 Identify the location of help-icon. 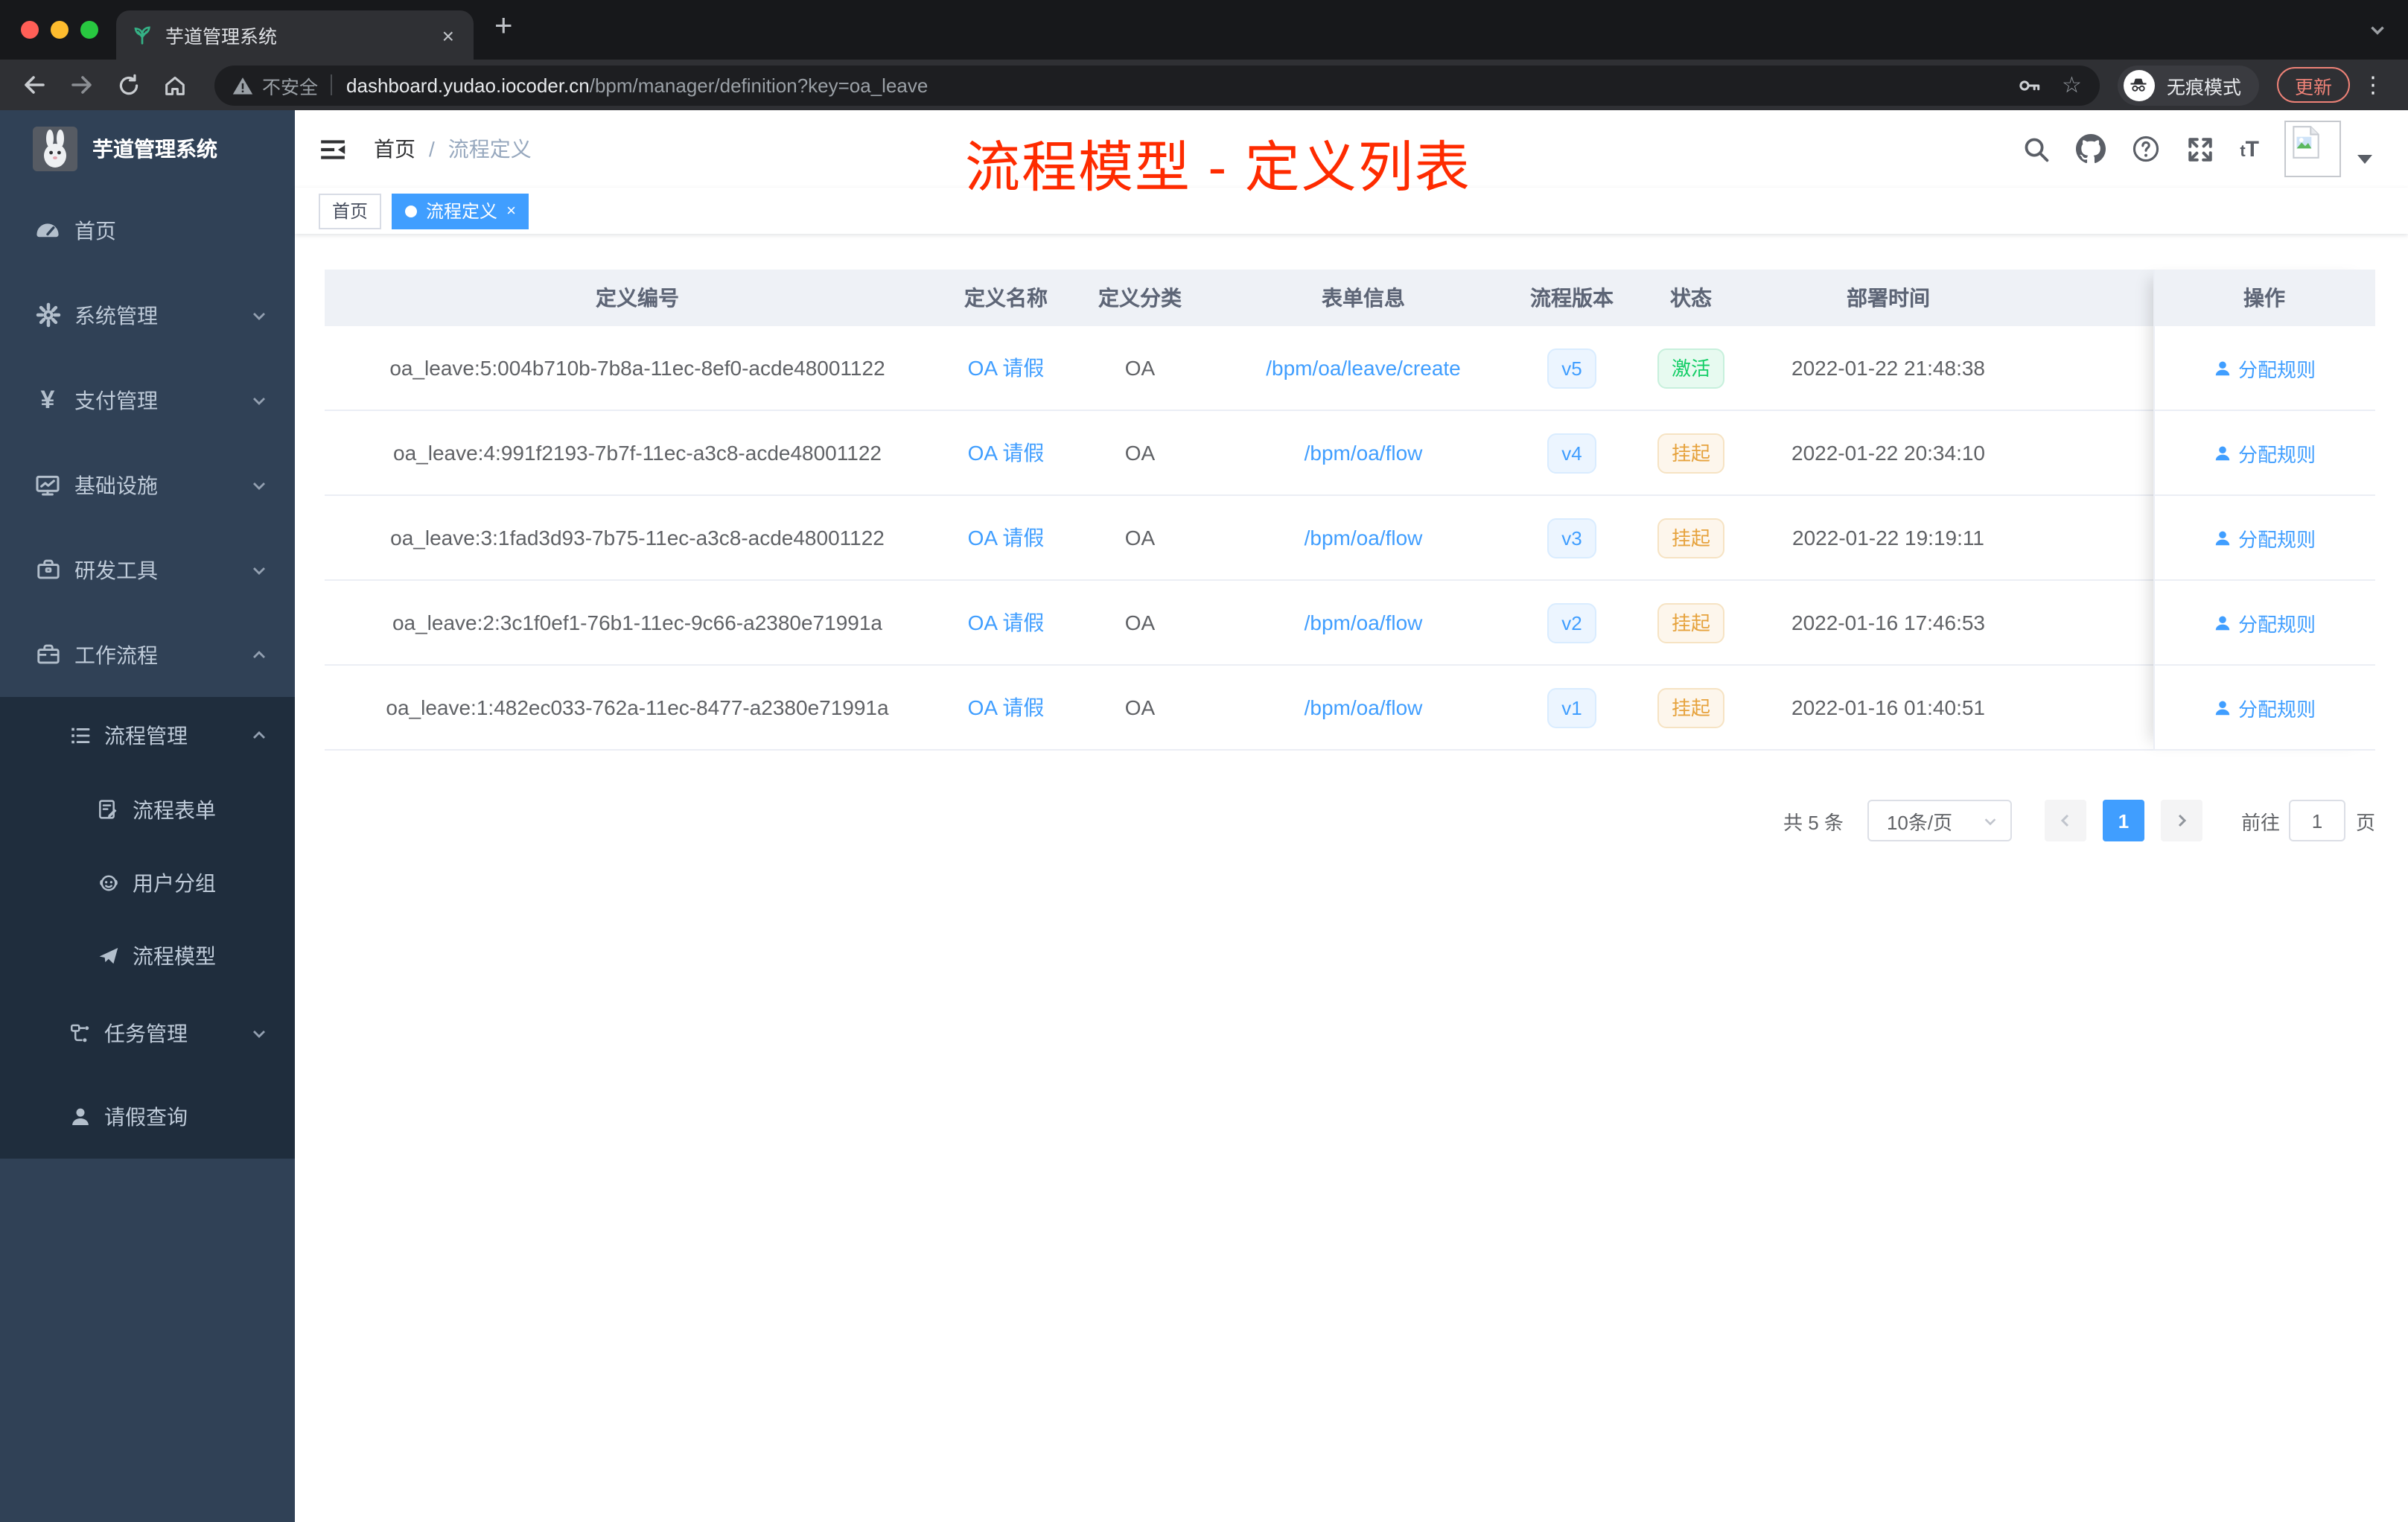
(2146, 149).